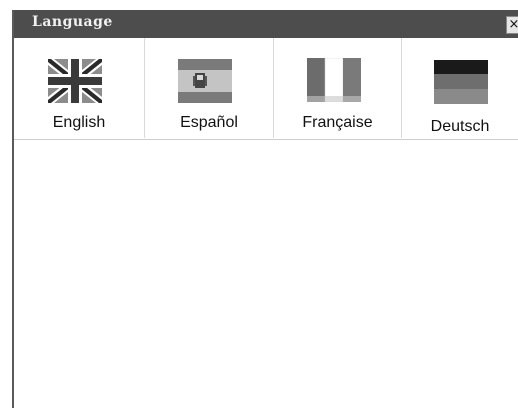 The height and width of the screenshot is (408, 518). I want to click on france-flag-icon, so click(334, 80).